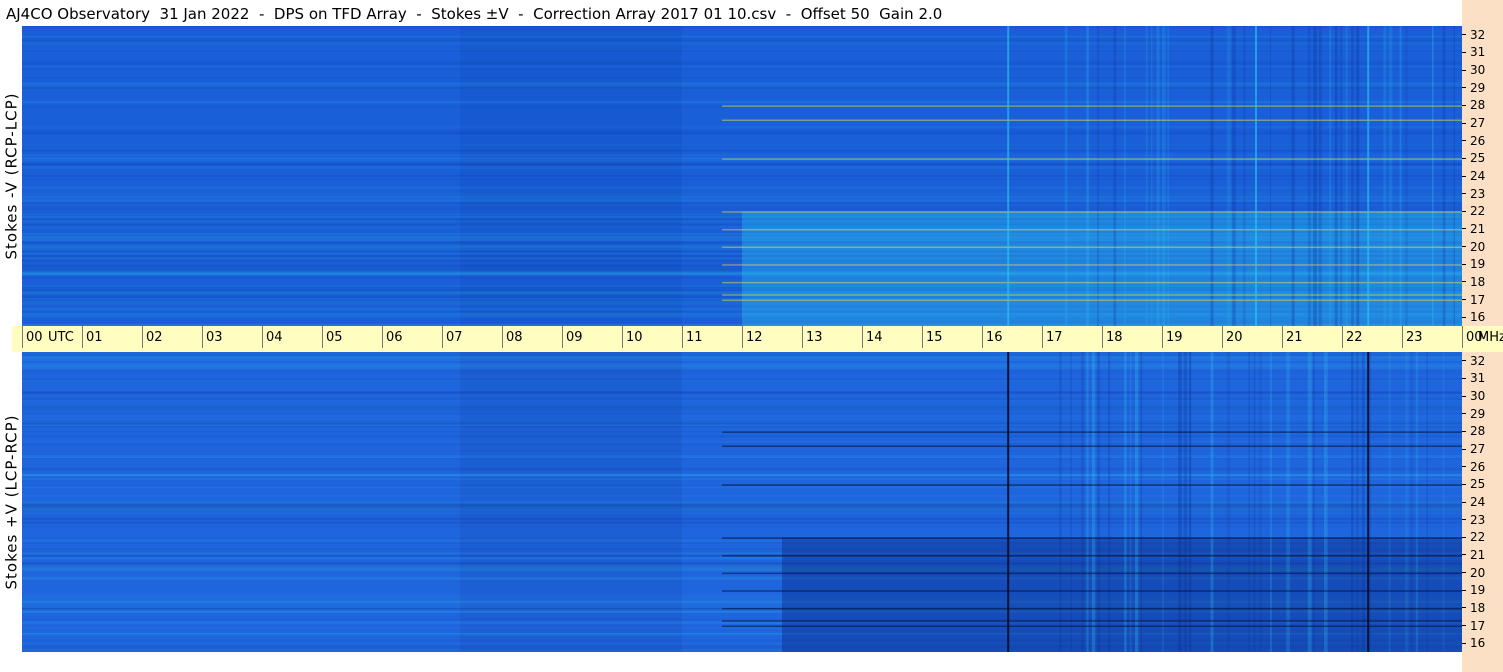 The image size is (1503, 672). Describe the element at coordinates (1482, 229) in the screenshot. I see `frequency-tick-label: 21` at that location.